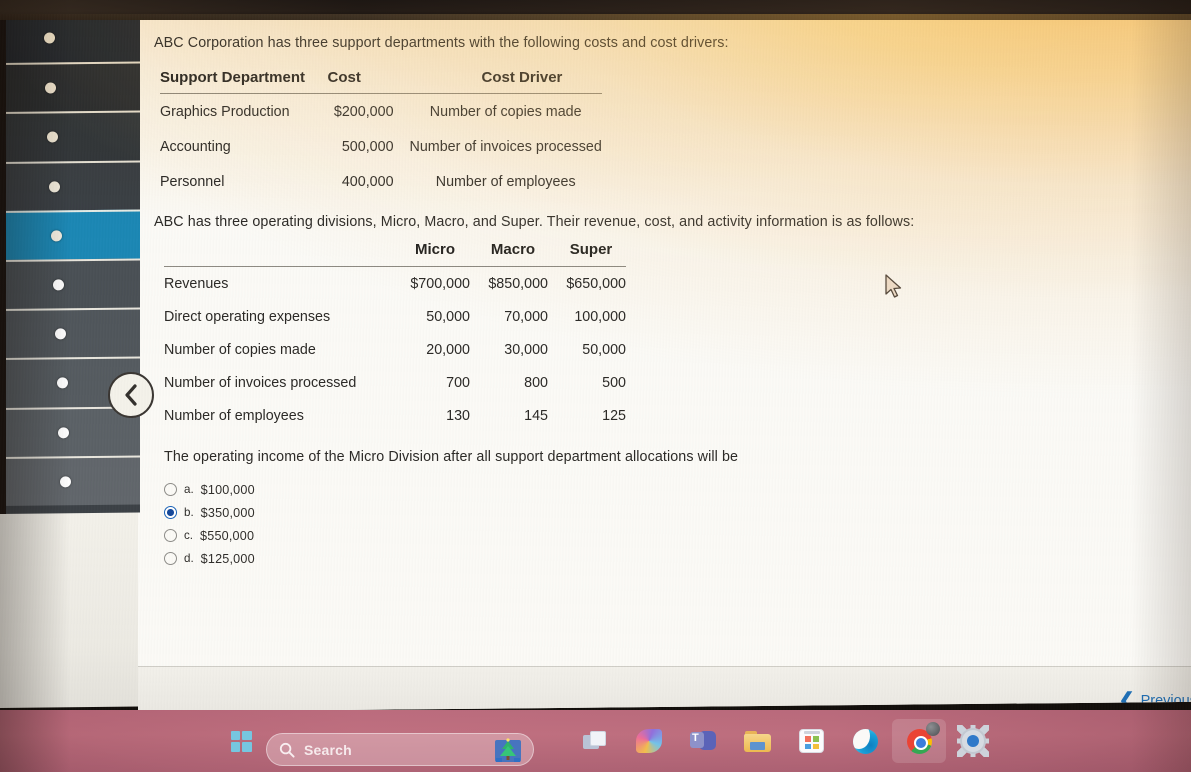  What do you see at coordinates (170, 536) in the screenshot?
I see `radio-button-c` at bounding box center [170, 536].